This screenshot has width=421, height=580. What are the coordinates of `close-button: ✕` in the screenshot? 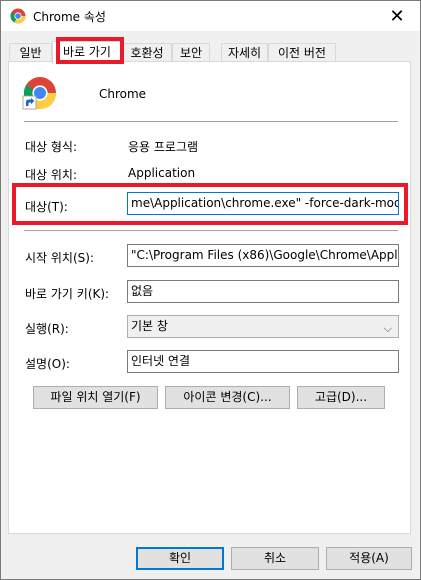 It's located at (397, 16).